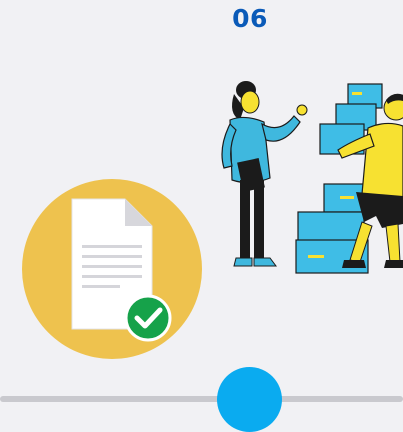 Image resolution: width=403 pixels, height=432 pixels. What do you see at coordinates (148, 318) in the screenshot?
I see `check-circle-icon` at bounding box center [148, 318].